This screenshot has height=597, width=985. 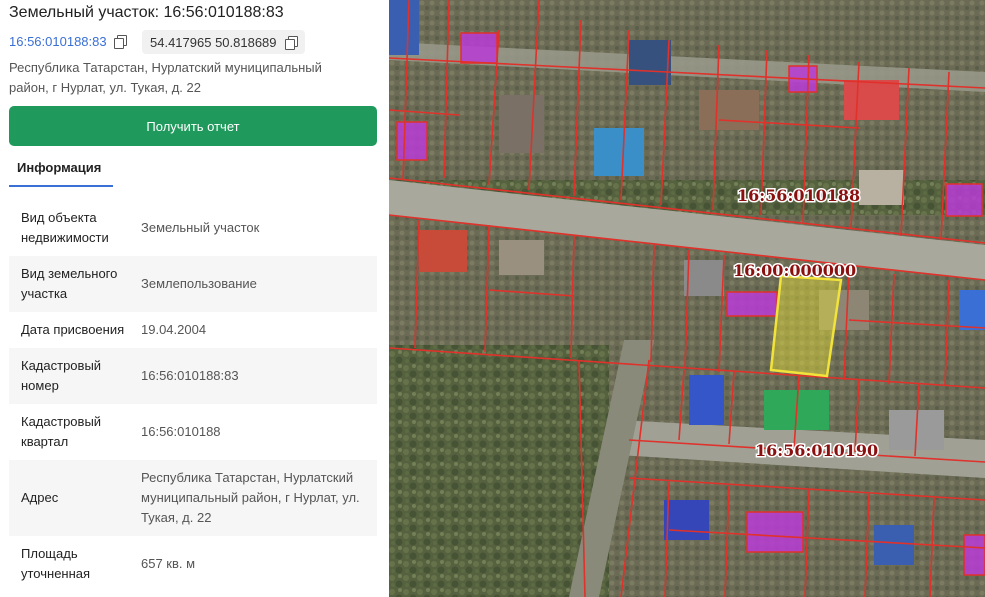 What do you see at coordinates (61, 431) in the screenshot?
I see `info-key: Кадастровый квартал` at bounding box center [61, 431].